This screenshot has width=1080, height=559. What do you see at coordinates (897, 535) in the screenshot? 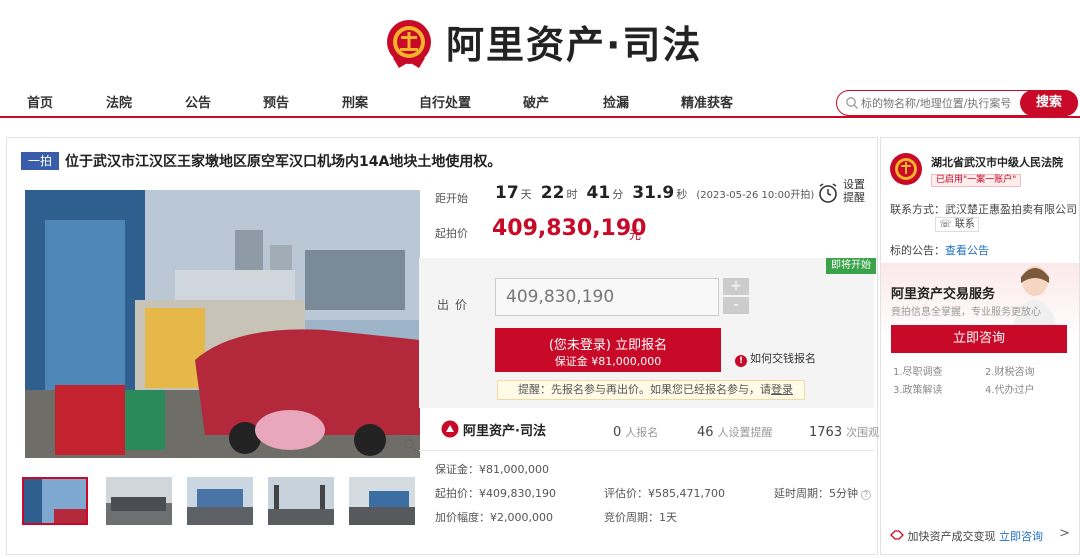
I see `handshake-icon` at bounding box center [897, 535].